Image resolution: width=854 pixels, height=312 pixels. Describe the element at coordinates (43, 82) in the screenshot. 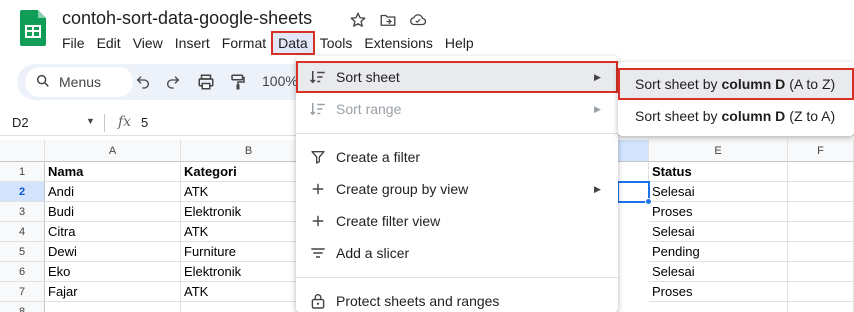

I see `search-icon` at that location.